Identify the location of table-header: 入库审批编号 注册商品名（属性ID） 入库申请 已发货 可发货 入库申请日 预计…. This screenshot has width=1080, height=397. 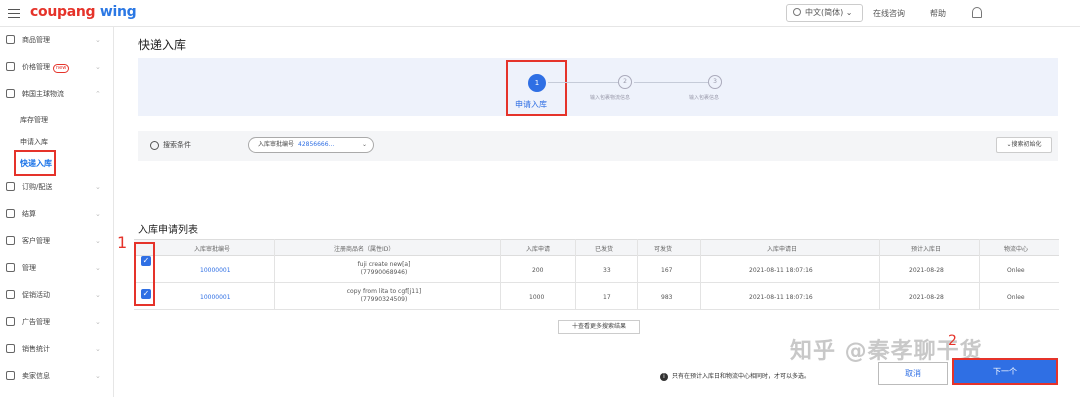
(596, 247).